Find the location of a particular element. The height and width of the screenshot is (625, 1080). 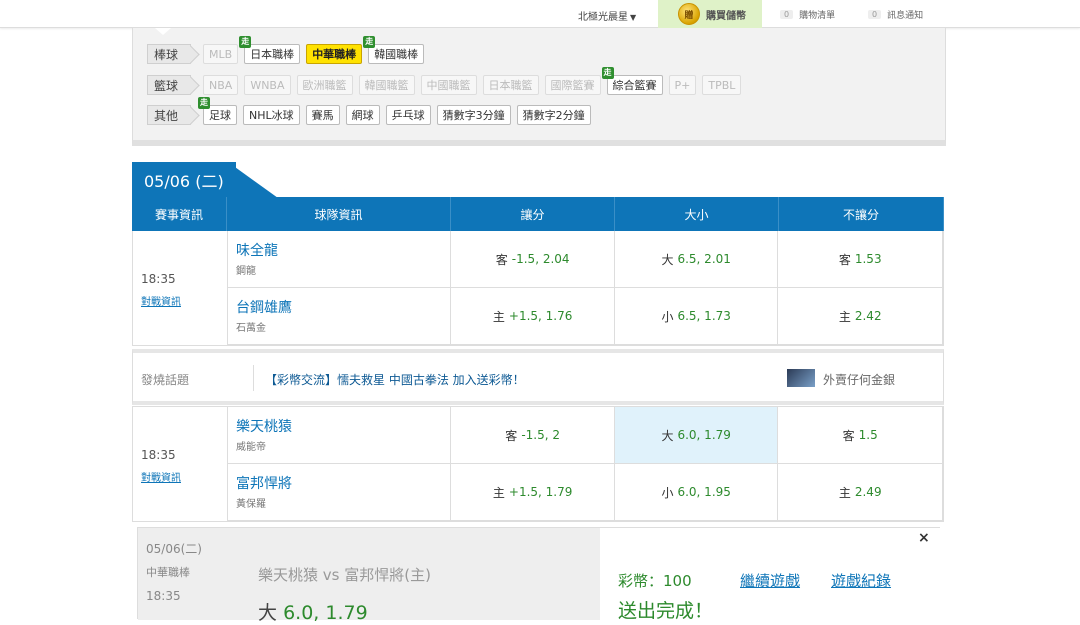

spread-odds-cell: 客 -1.5, 2.04 is located at coordinates (533, 259).